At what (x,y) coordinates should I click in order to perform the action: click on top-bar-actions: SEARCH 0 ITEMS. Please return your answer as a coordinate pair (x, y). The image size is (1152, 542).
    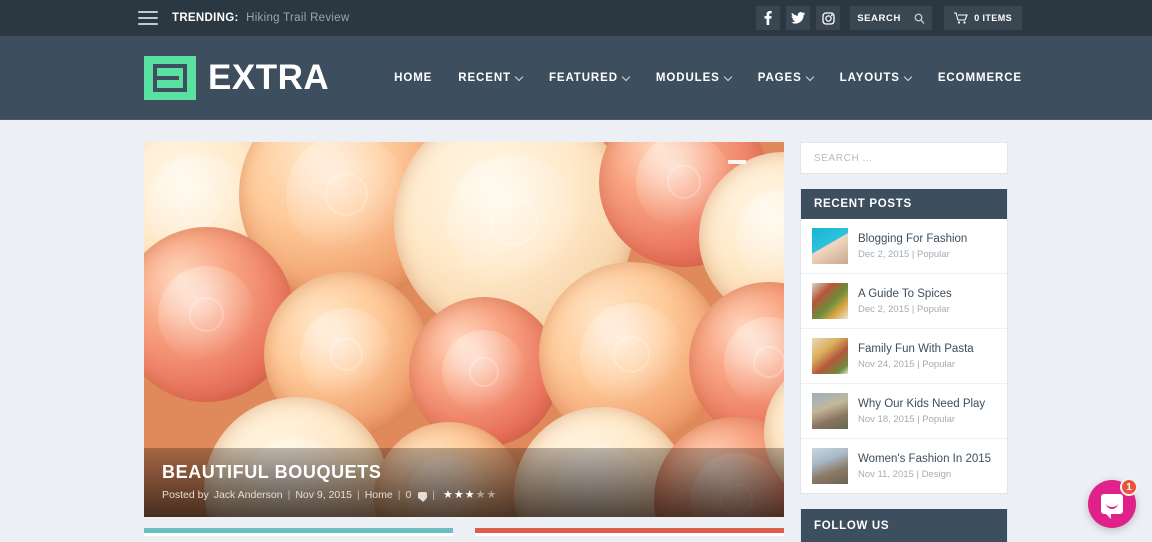
    Looking at the image, I should click on (889, 18).